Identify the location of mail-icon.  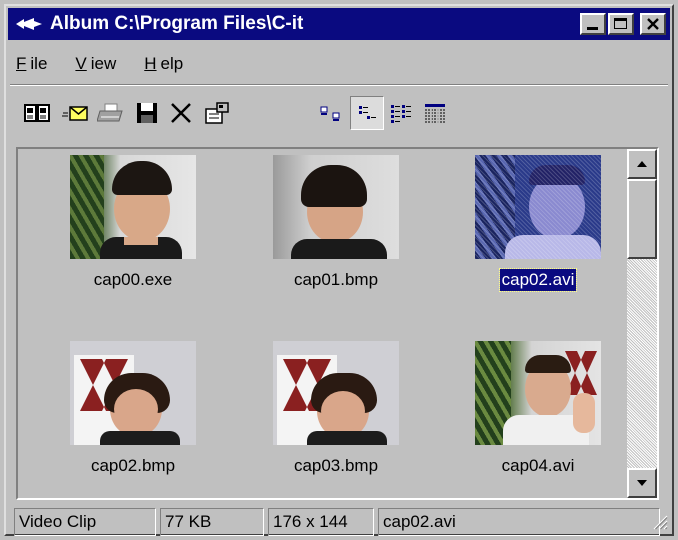
(75, 113).